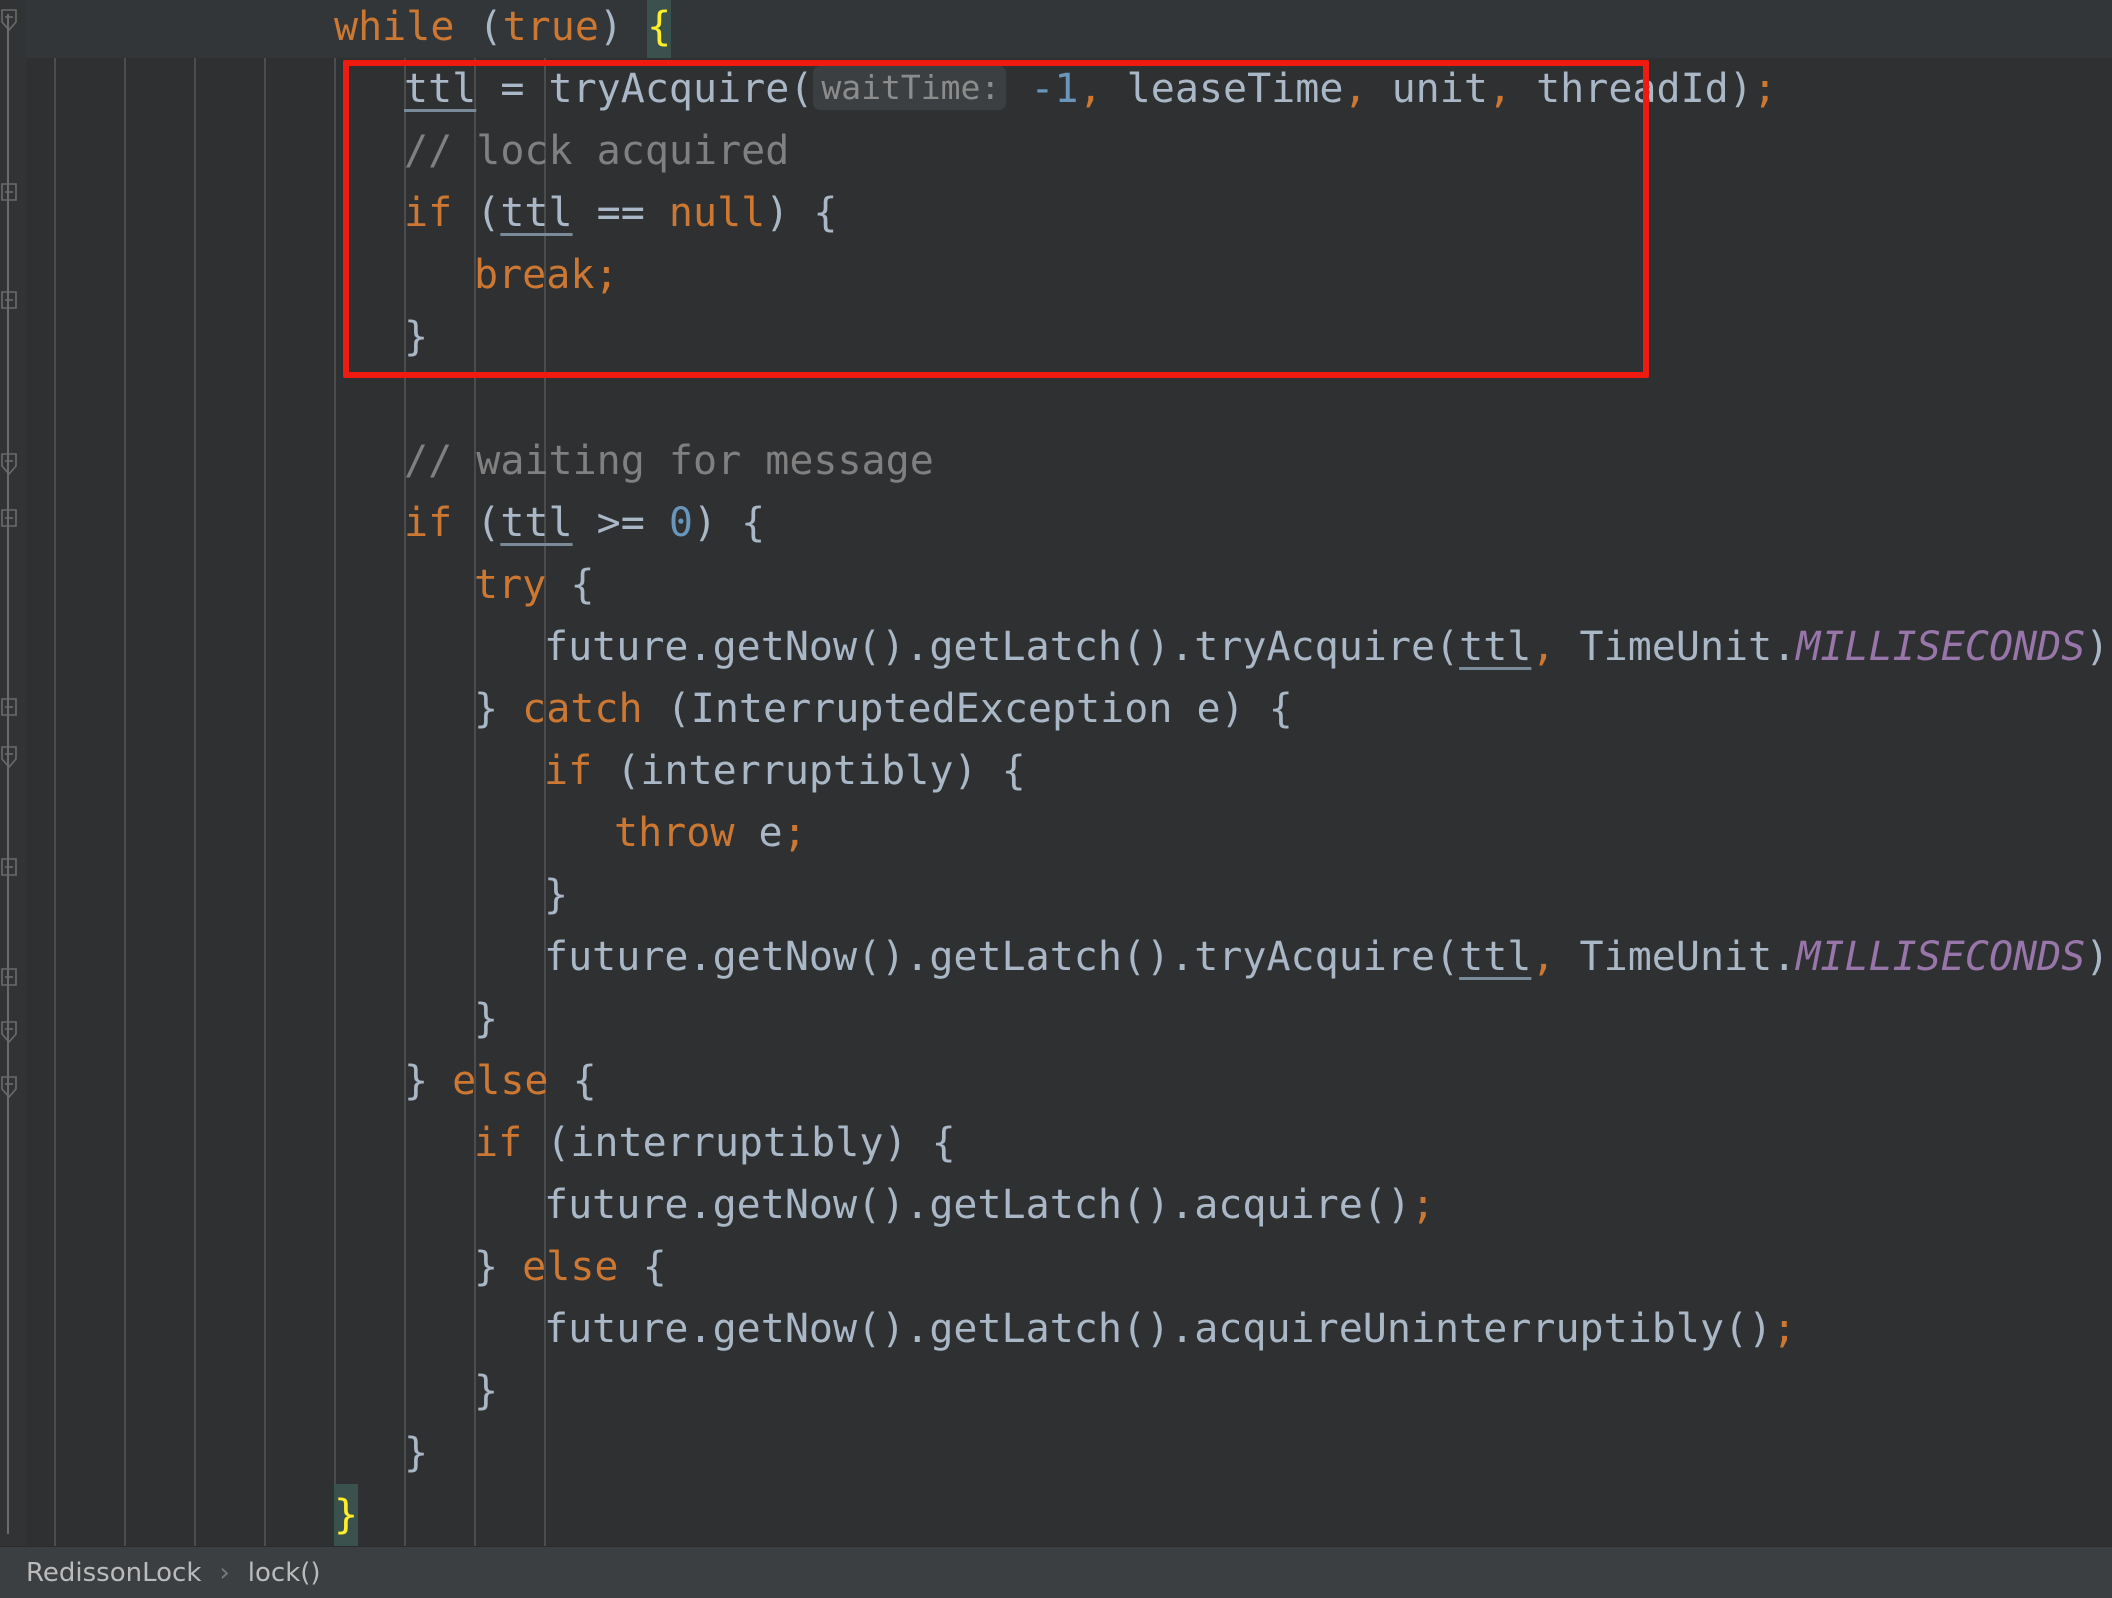 The width and height of the screenshot is (2112, 1598). What do you see at coordinates (550, 27) in the screenshot?
I see `code-token: true` at bounding box center [550, 27].